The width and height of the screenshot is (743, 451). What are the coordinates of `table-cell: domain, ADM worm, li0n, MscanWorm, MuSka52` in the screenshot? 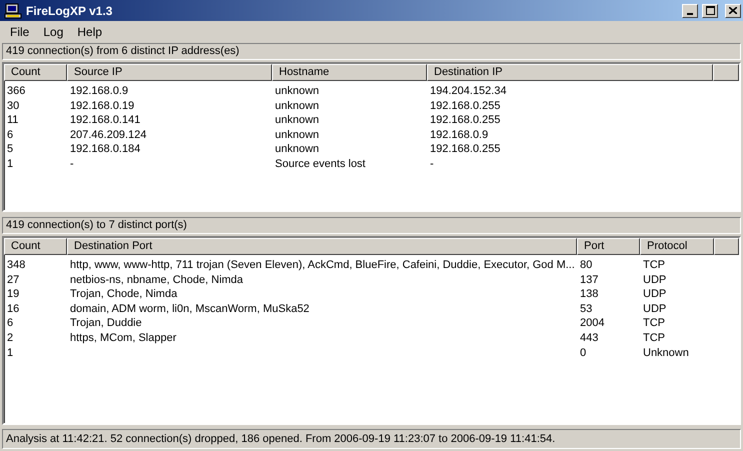 It's located at (190, 308).